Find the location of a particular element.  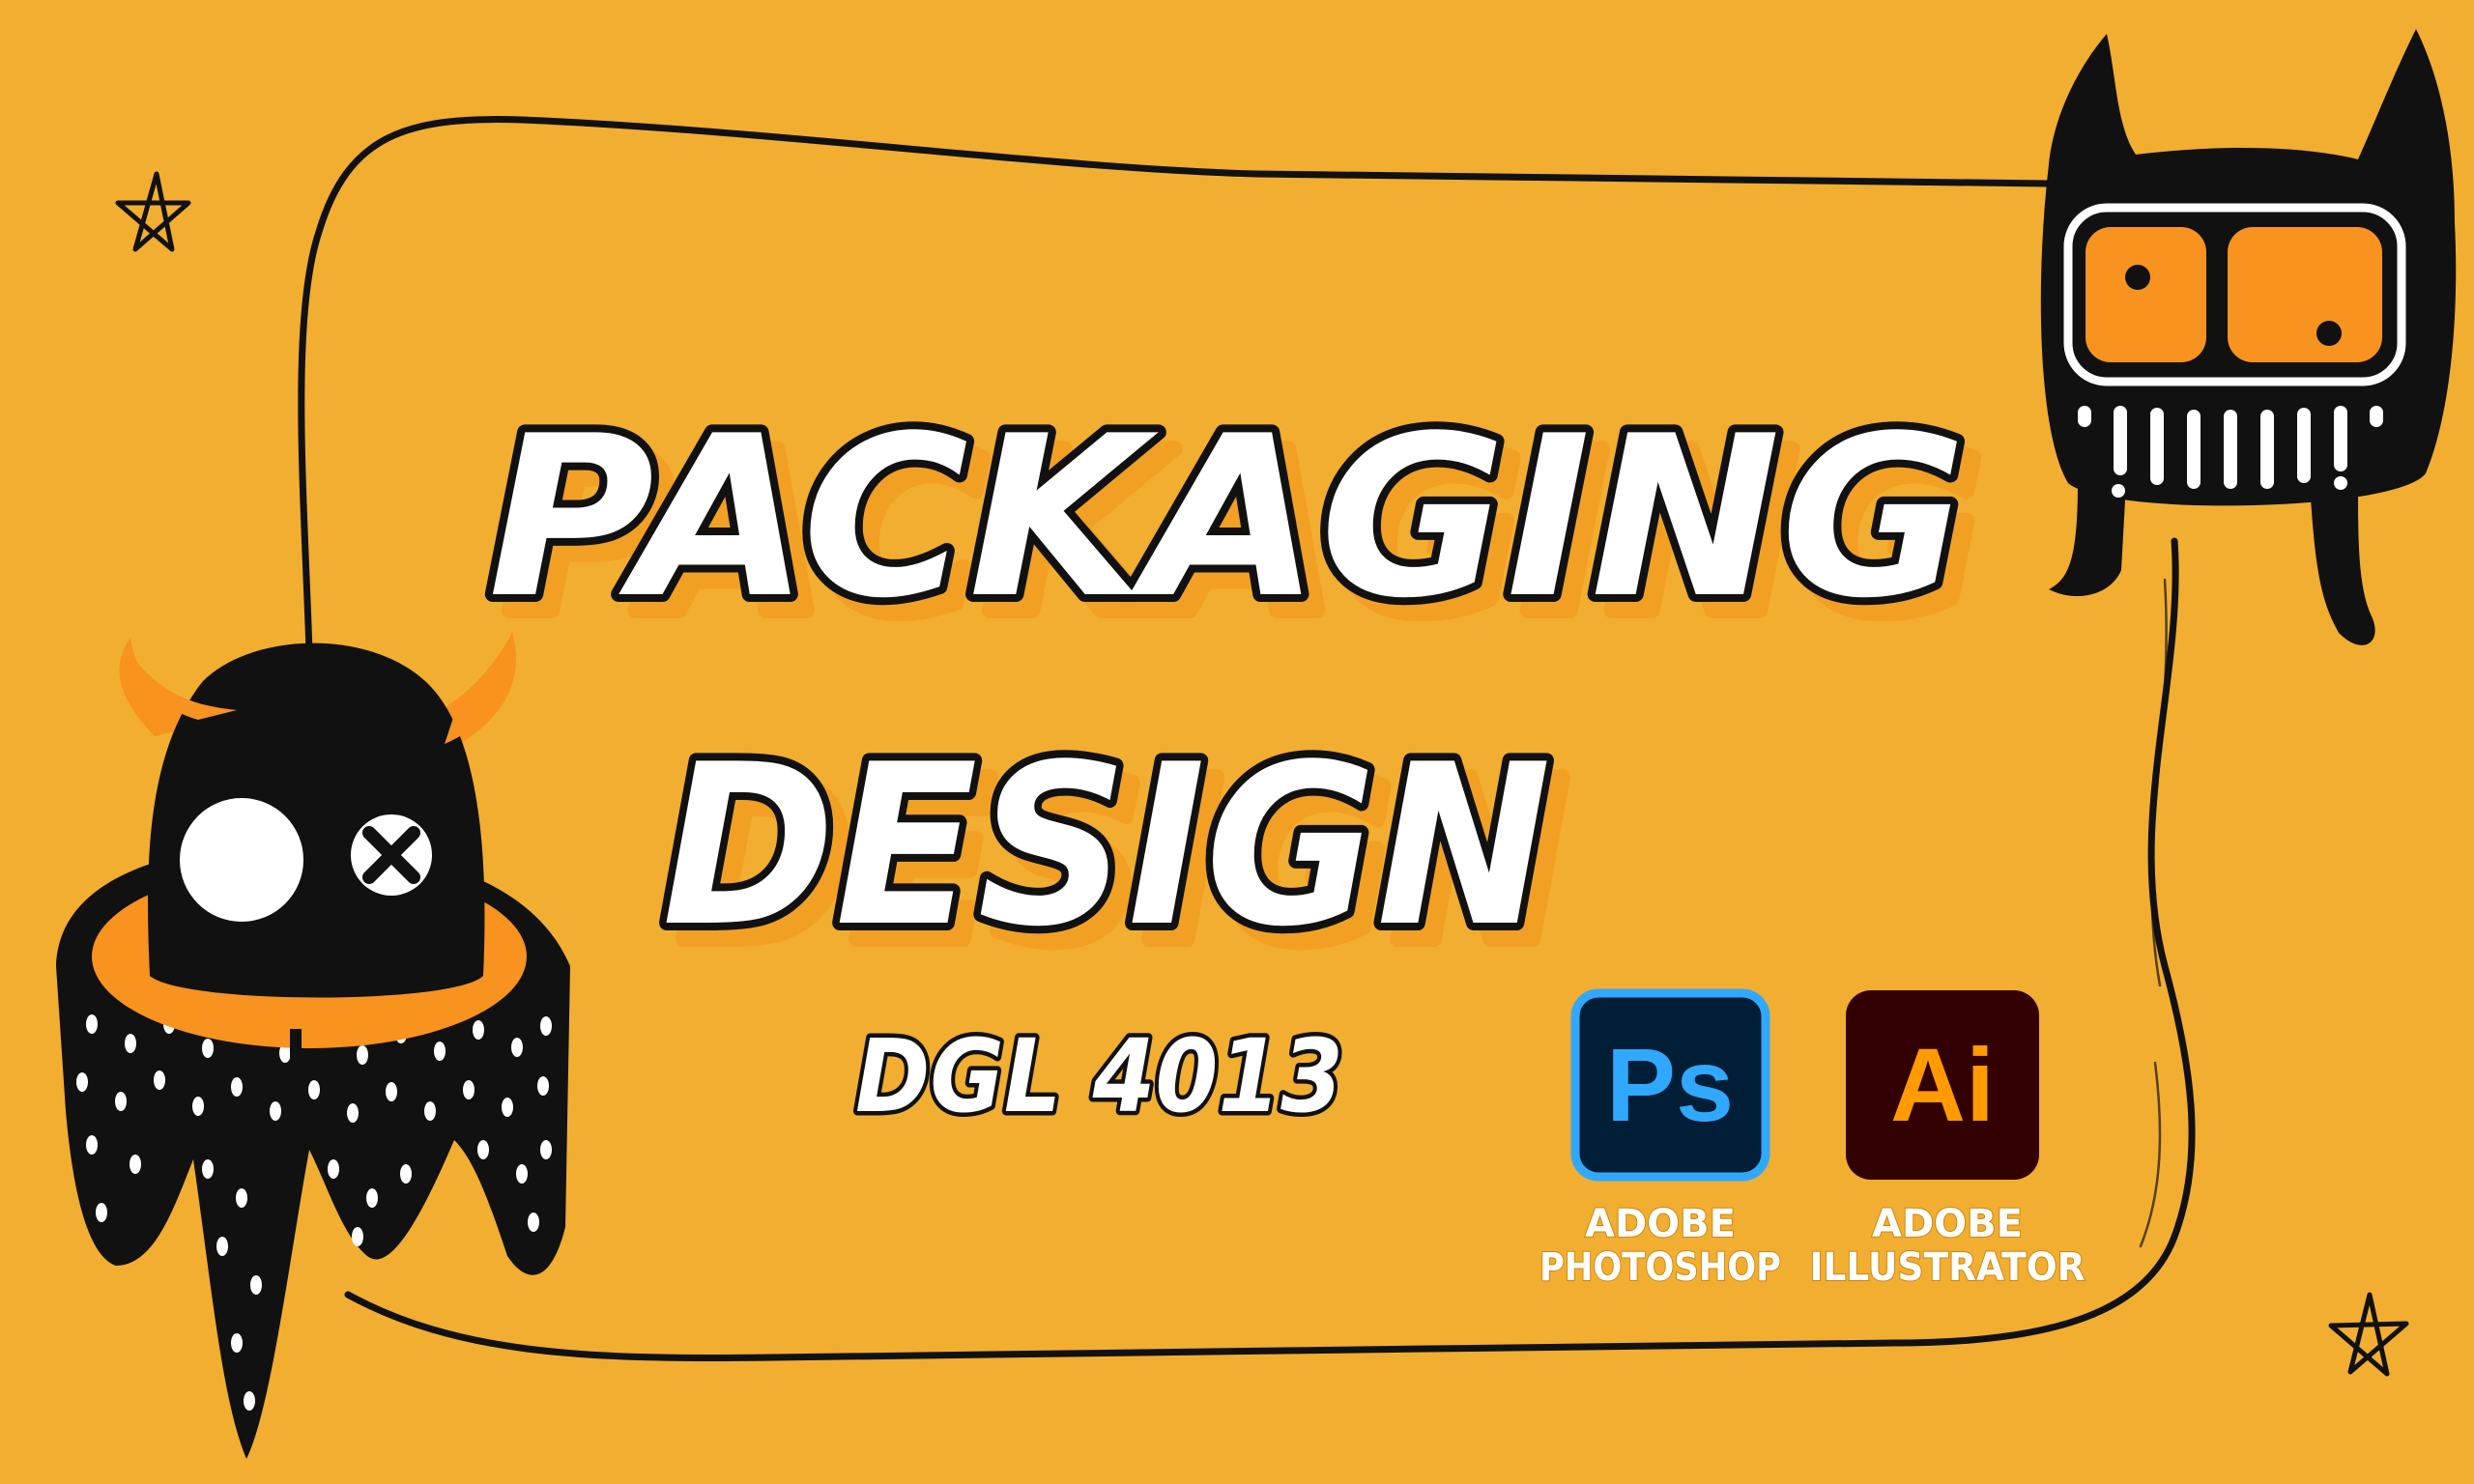

photoshop-name-line1: ADOBE is located at coordinates (1661, 1224).